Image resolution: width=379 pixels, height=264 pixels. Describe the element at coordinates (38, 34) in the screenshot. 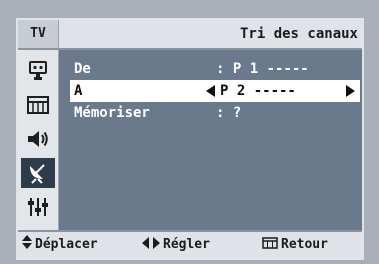

I see `tv-tab: TV` at that location.